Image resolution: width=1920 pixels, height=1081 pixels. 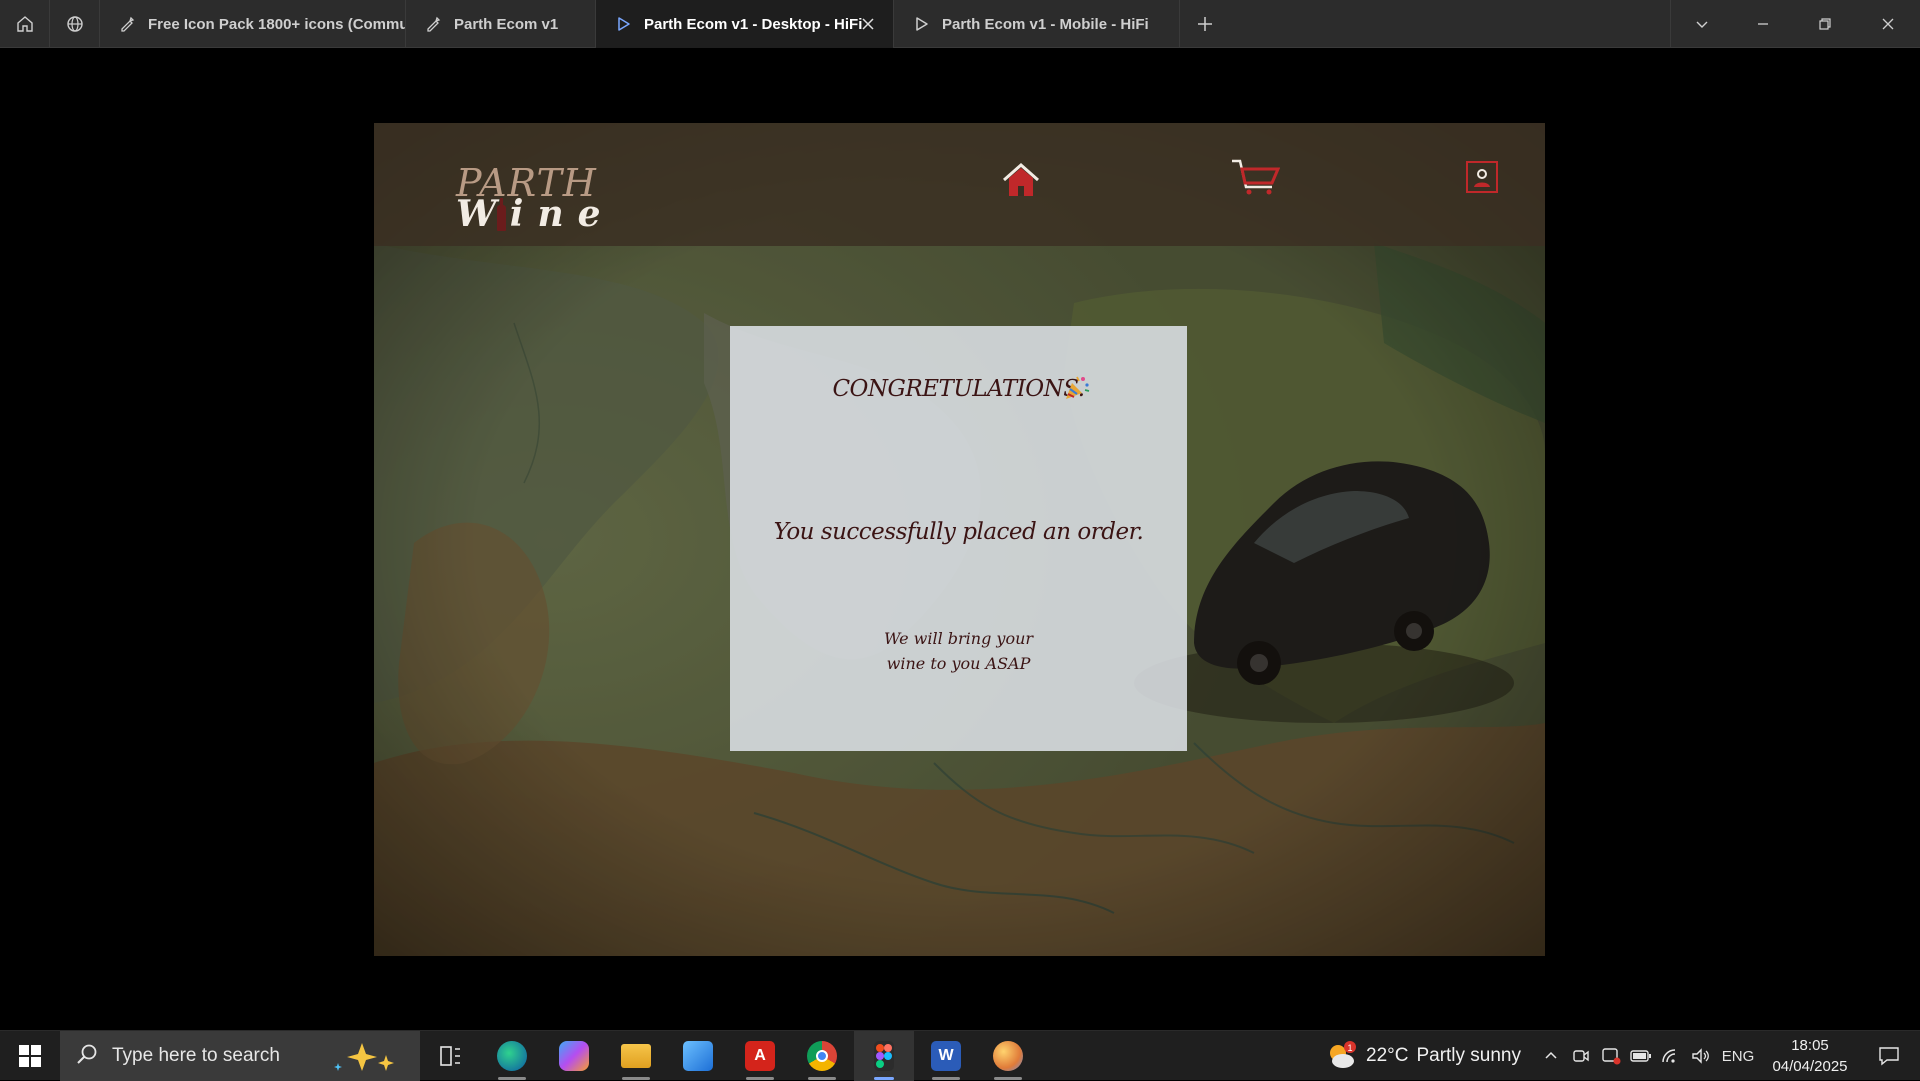 What do you see at coordinates (1078, 387) in the screenshot?
I see `party-popper-icon` at bounding box center [1078, 387].